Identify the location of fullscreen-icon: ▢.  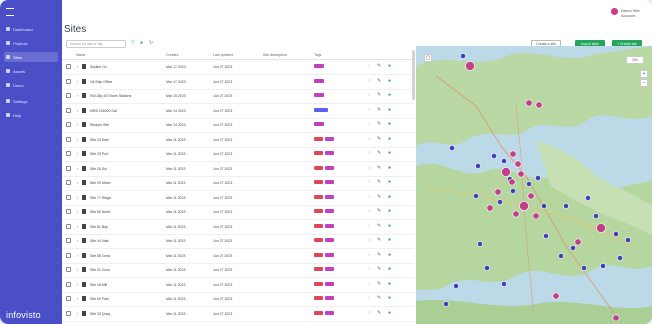
(428, 58).